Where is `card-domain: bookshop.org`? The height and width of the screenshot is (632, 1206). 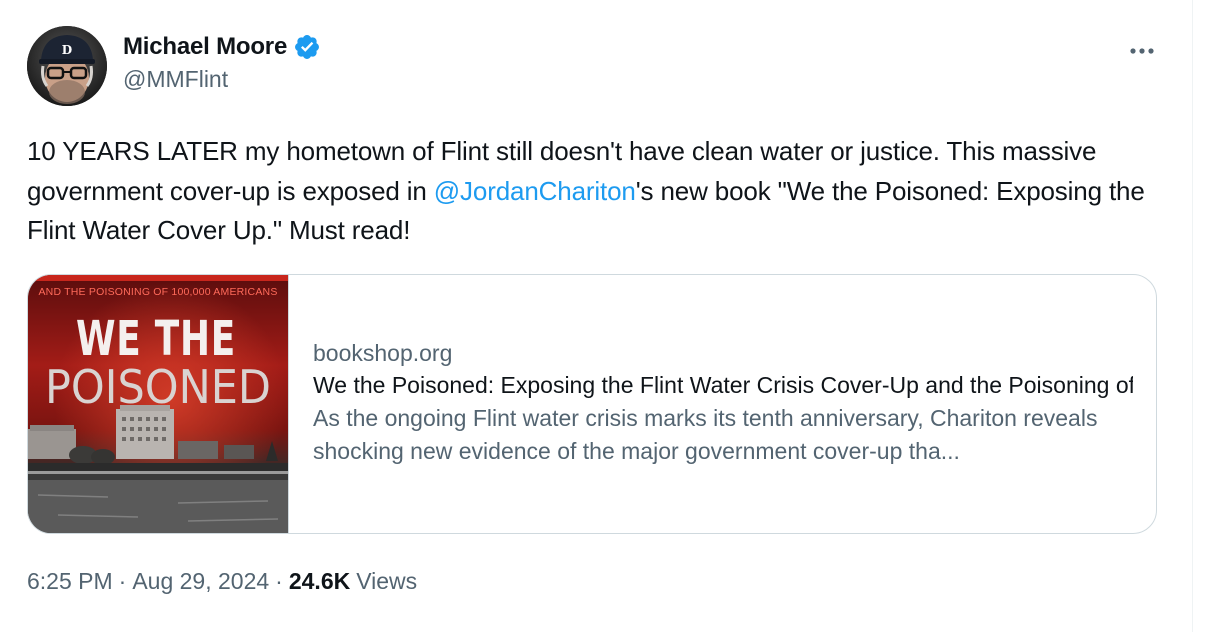 card-domain: bookshop.org is located at coordinates (383, 353).